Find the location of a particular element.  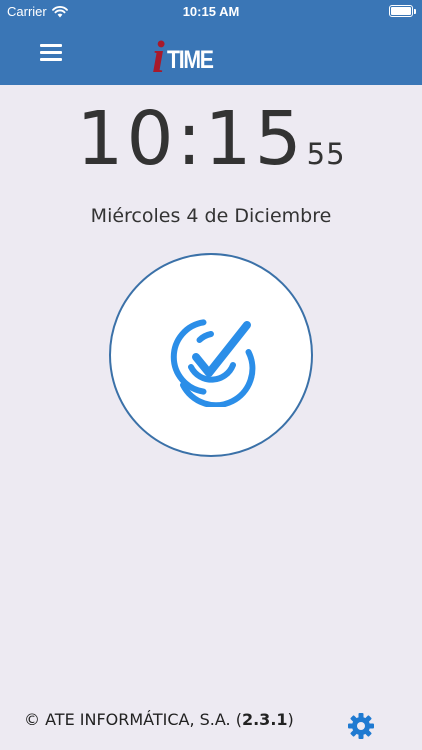

footer-copyright: © ATE INFORMÁTICA, S.A. (2.3.1) is located at coordinates (159, 719).